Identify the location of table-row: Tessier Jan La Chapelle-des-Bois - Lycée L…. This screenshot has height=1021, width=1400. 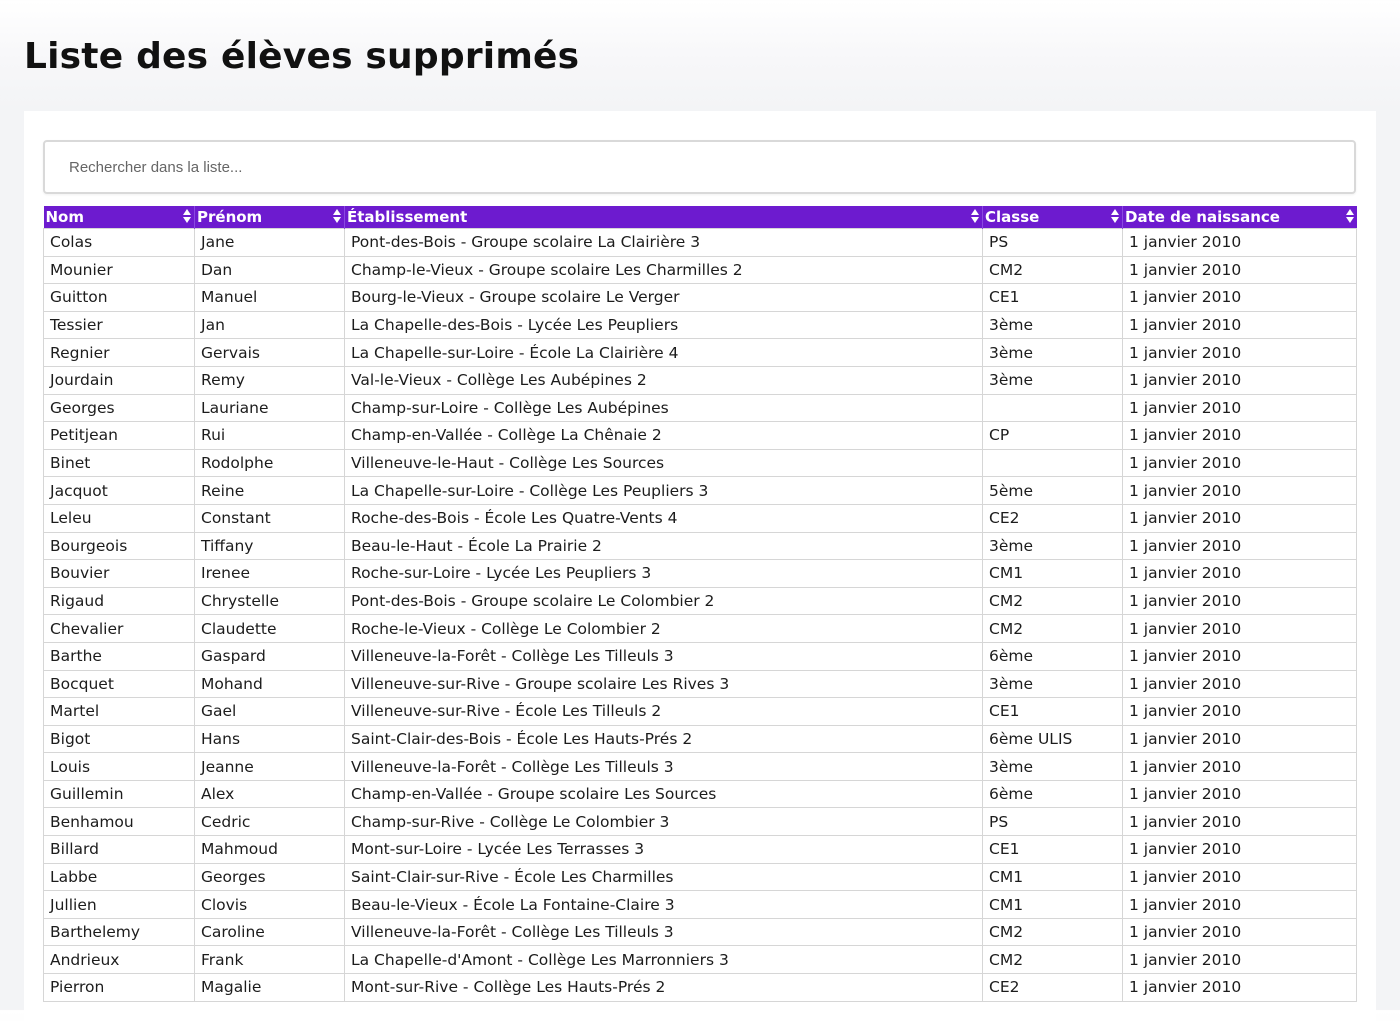
(700, 325).